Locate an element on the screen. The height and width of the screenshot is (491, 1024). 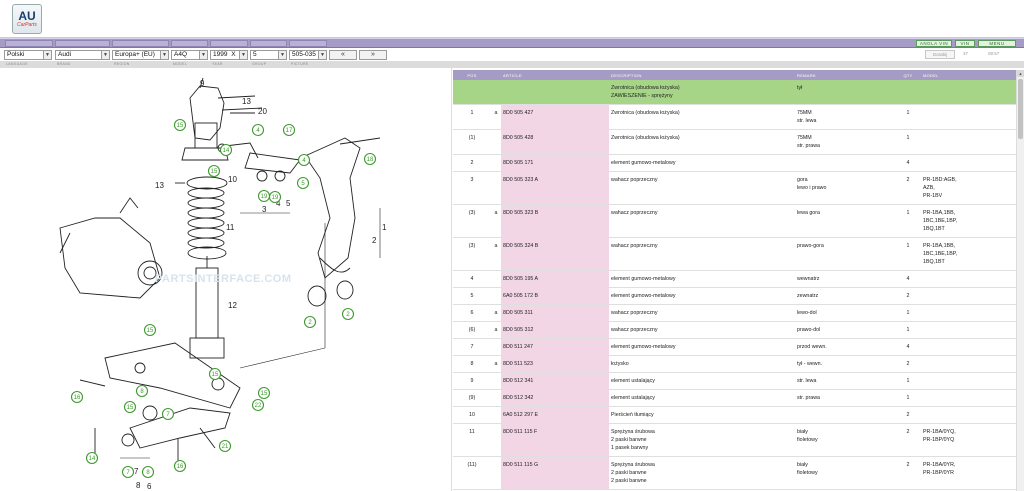
cell-remark-line: lewa gora is located at coordinates (808, 213).